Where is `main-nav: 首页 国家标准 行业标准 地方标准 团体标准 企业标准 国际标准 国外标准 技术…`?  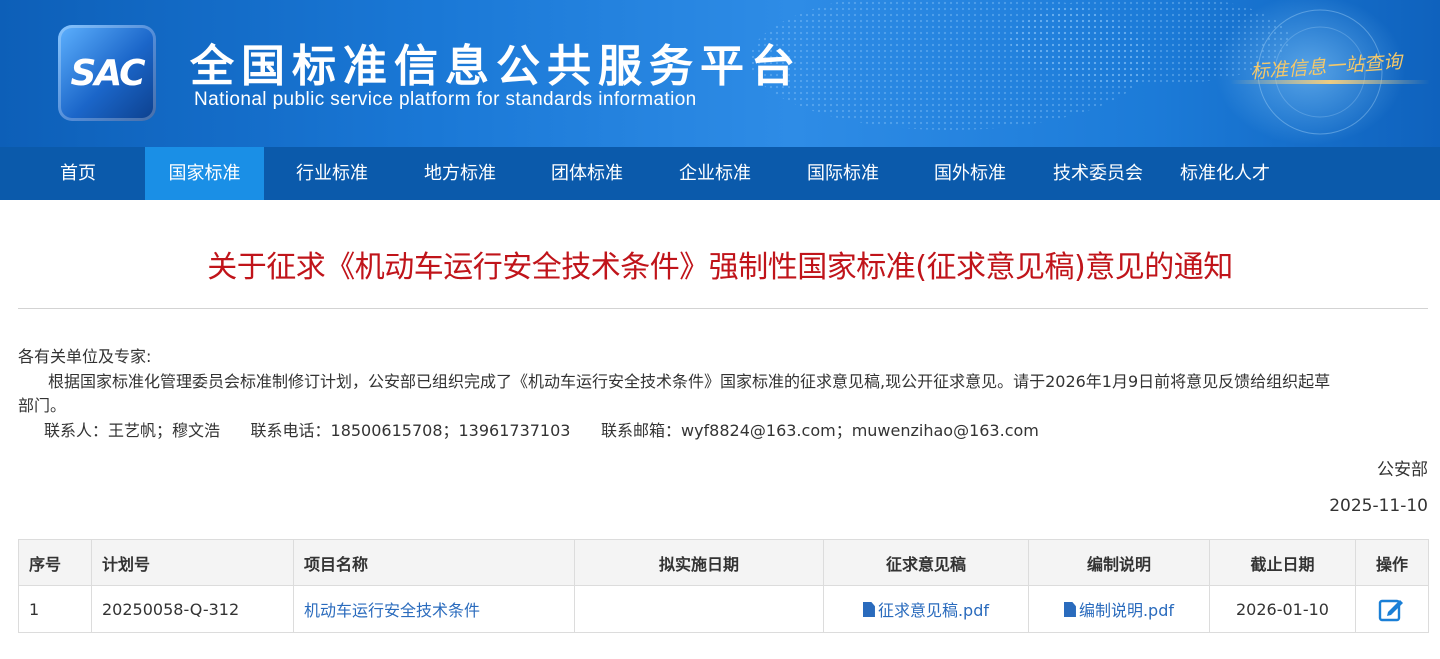
main-nav: 首页 国家标准 行业标准 地方标准 团体标准 企业标准 国际标准 国外标准 技术… is located at coordinates (720, 173).